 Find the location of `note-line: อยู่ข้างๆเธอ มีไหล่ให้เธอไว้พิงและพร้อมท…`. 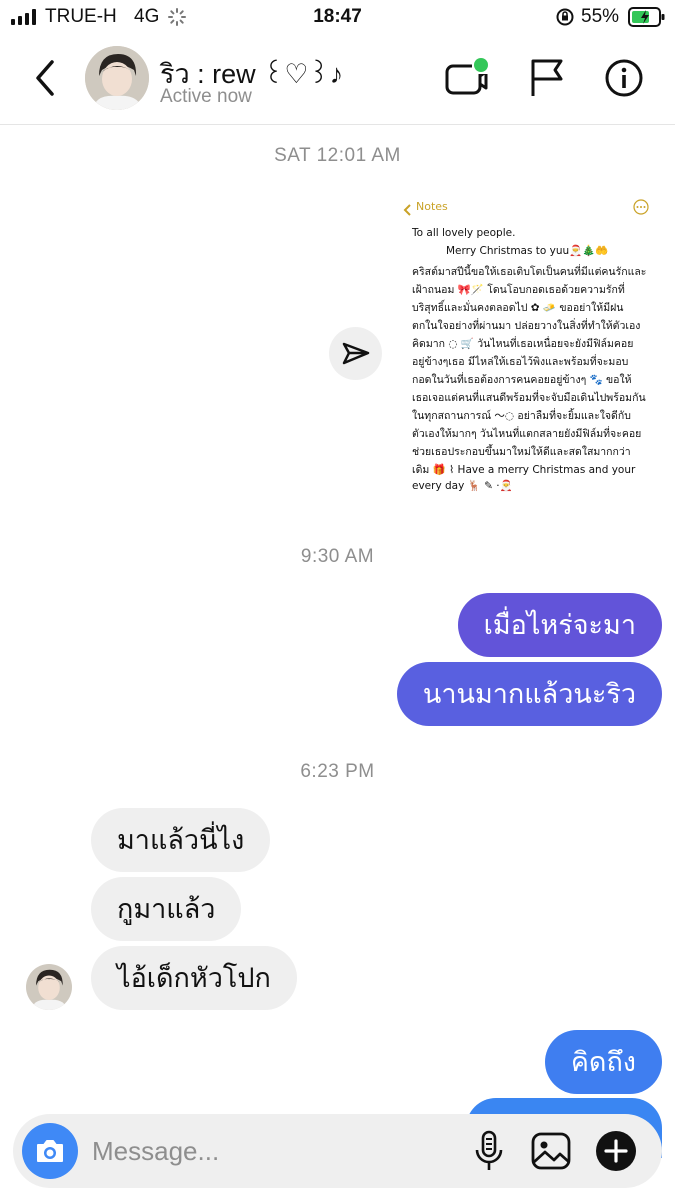

note-line: อยู่ข้างๆเธอ มีไหล่ให้เธอไว้พิงและพร้อมท… is located at coordinates (520, 362).